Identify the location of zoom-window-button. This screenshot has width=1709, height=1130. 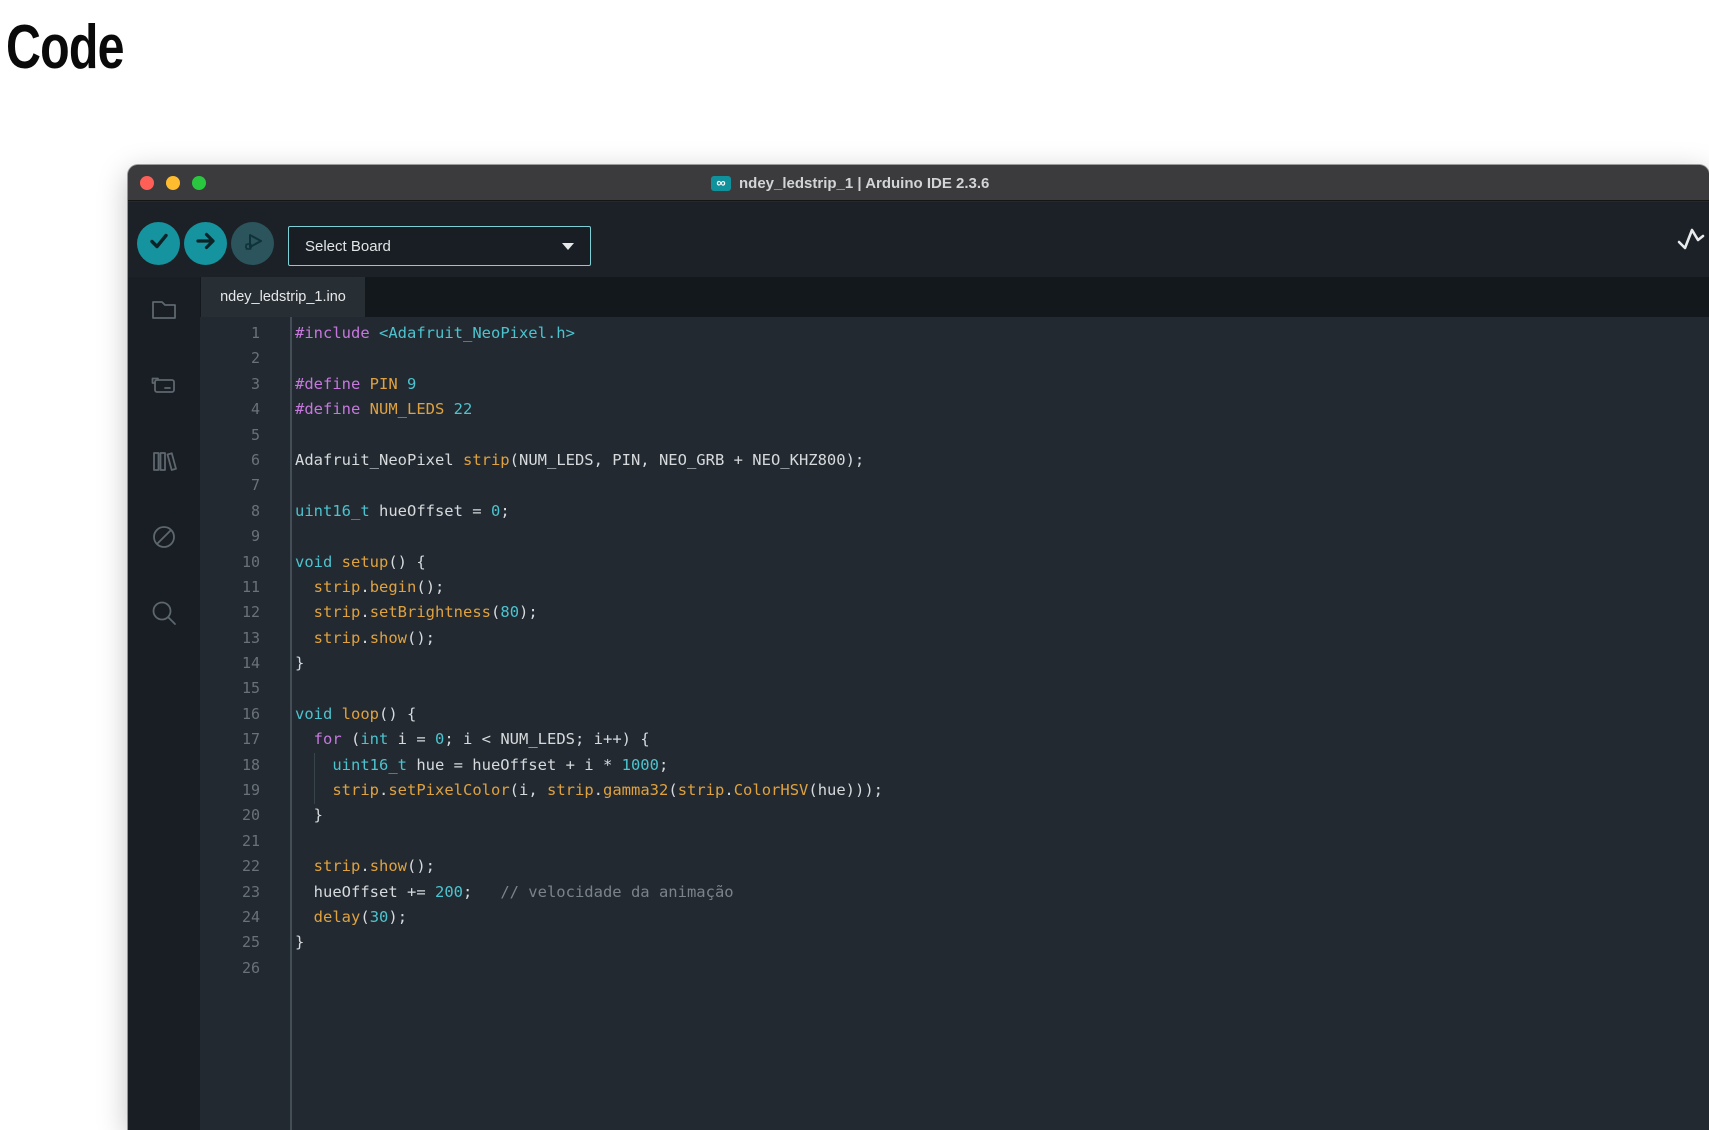
(199, 183).